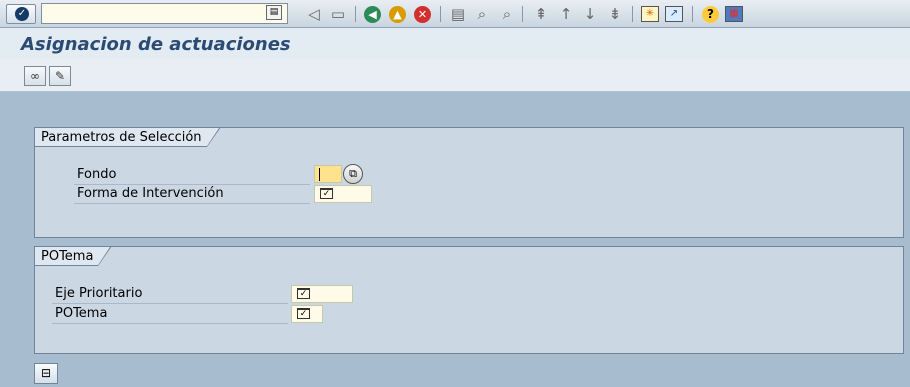  I want to click on create-session-icon: ✳, so click(650, 14).